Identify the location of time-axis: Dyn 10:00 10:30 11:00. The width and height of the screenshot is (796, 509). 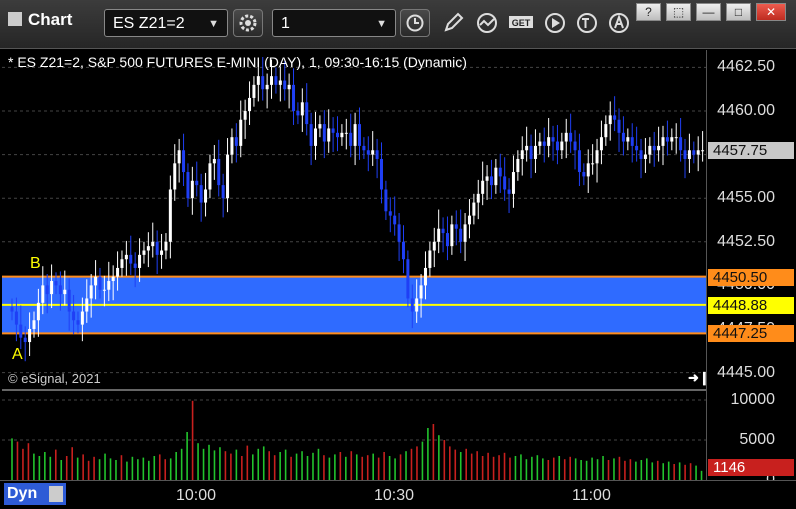
(398, 494).